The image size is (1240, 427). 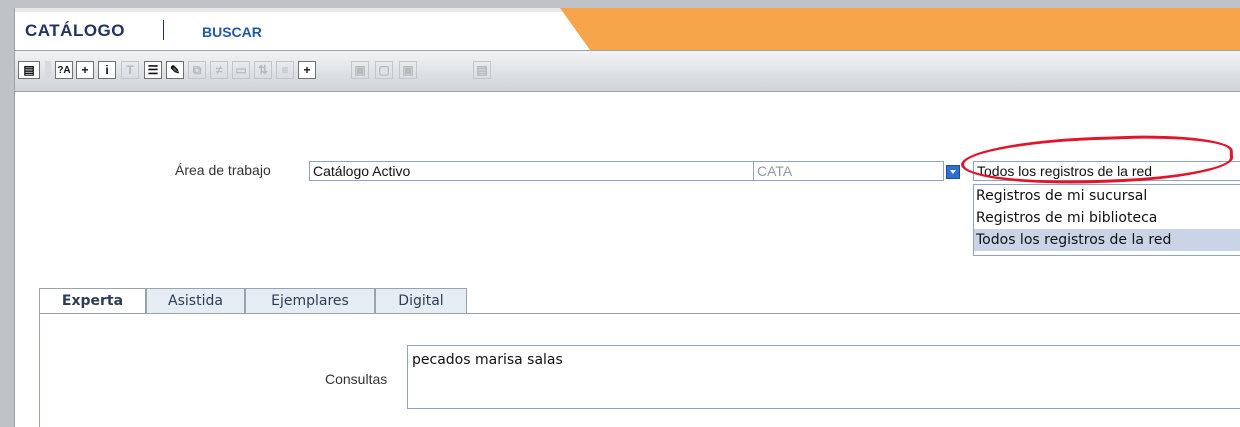 What do you see at coordinates (153, 70) in the screenshot?
I see `list-view-icon: ☰` at bounding box center [153, 70].